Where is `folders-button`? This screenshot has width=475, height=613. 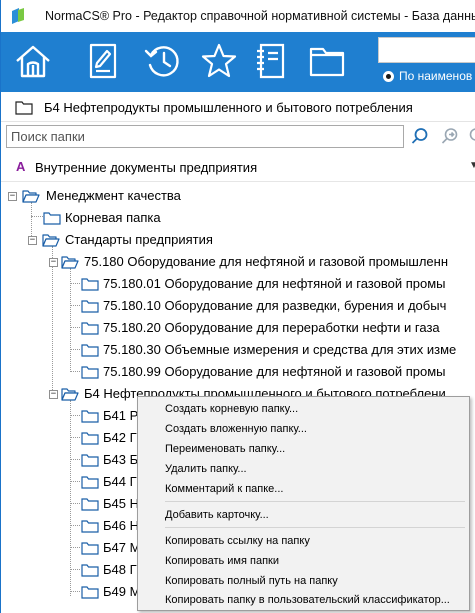 folders-button is located at coordinates (327, 62).